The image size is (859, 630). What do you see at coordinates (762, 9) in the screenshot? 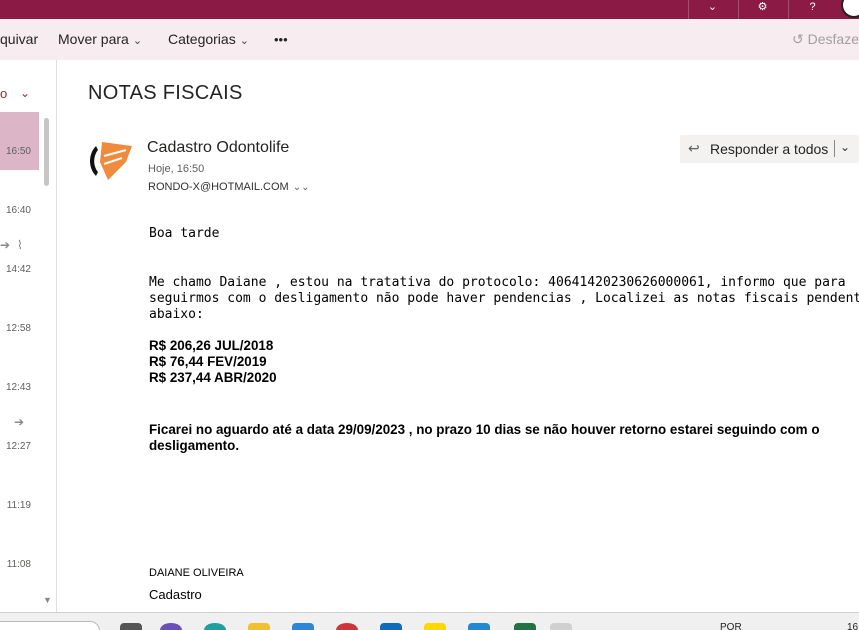
I see `settings-icon: ⚙` at bounding box center [762, 9].